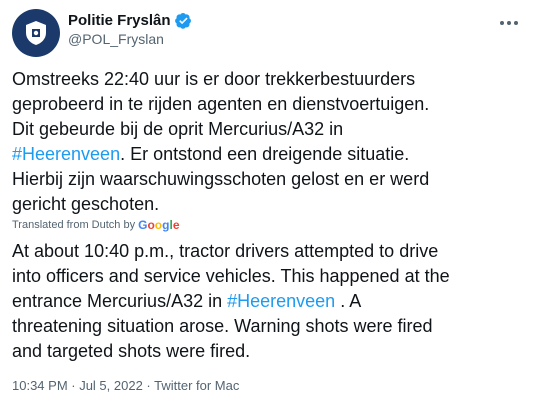  Describe the element at coordinates (348, 301) in the screenshot. I see `translated-line-end: . A` at that location.